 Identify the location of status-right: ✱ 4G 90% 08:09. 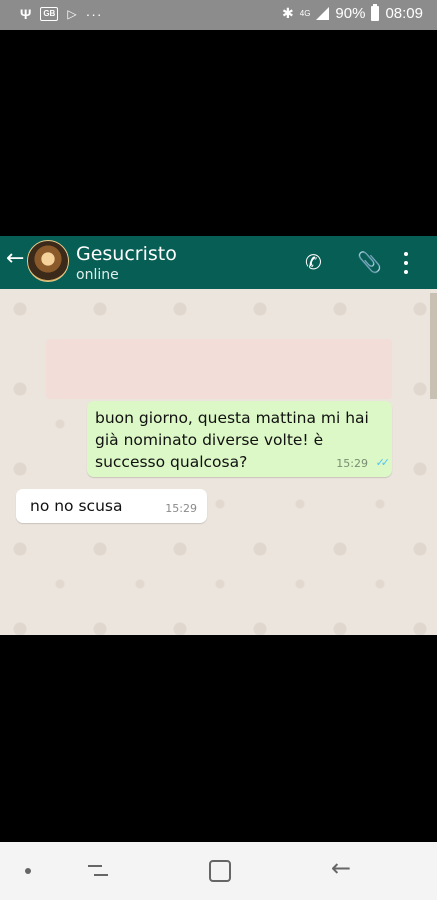
(352, 13).